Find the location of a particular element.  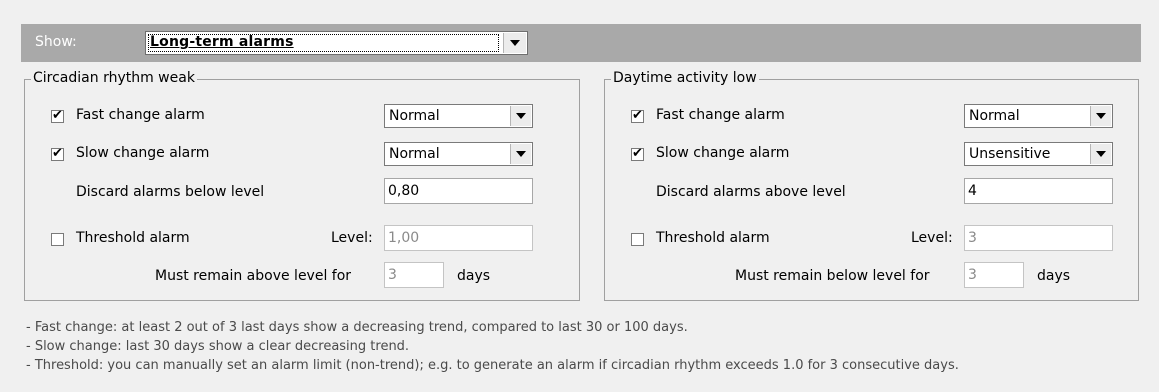

discard-level-value: 4 is located at coordinates (972, 191).